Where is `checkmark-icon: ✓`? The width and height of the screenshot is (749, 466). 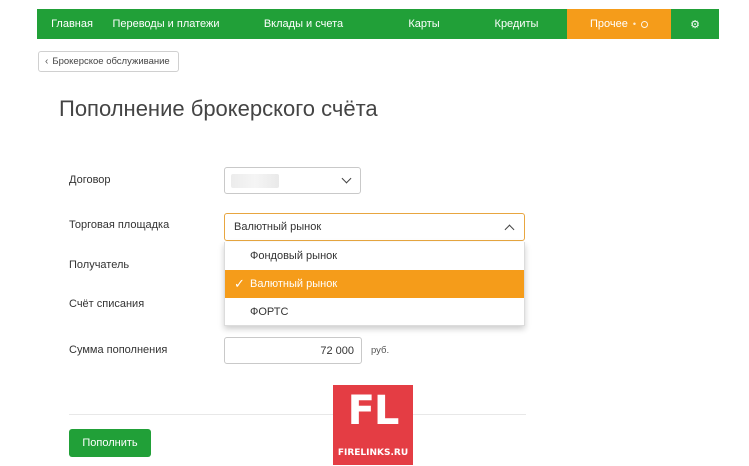 checkmark-icon: ✓ is located at coordinates (239, 283).